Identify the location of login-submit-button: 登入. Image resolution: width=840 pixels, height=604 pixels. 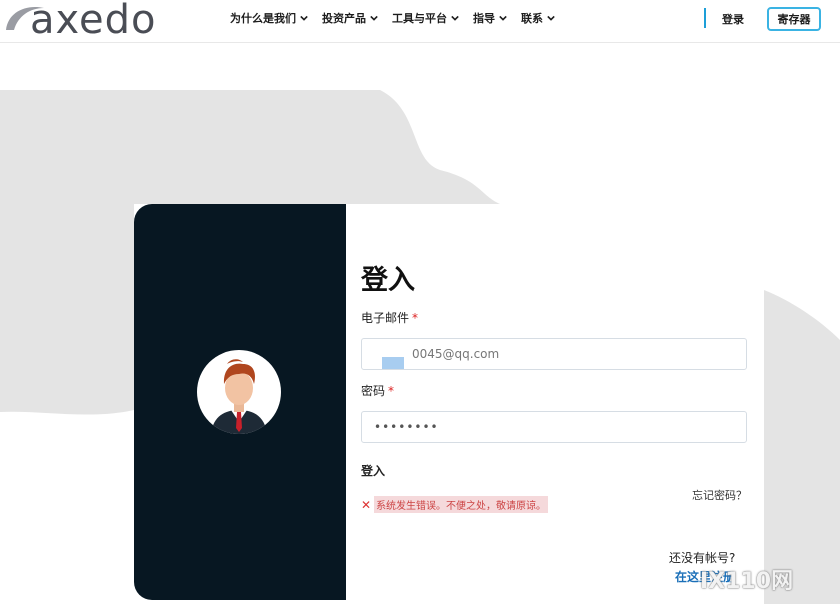
(373, 470).